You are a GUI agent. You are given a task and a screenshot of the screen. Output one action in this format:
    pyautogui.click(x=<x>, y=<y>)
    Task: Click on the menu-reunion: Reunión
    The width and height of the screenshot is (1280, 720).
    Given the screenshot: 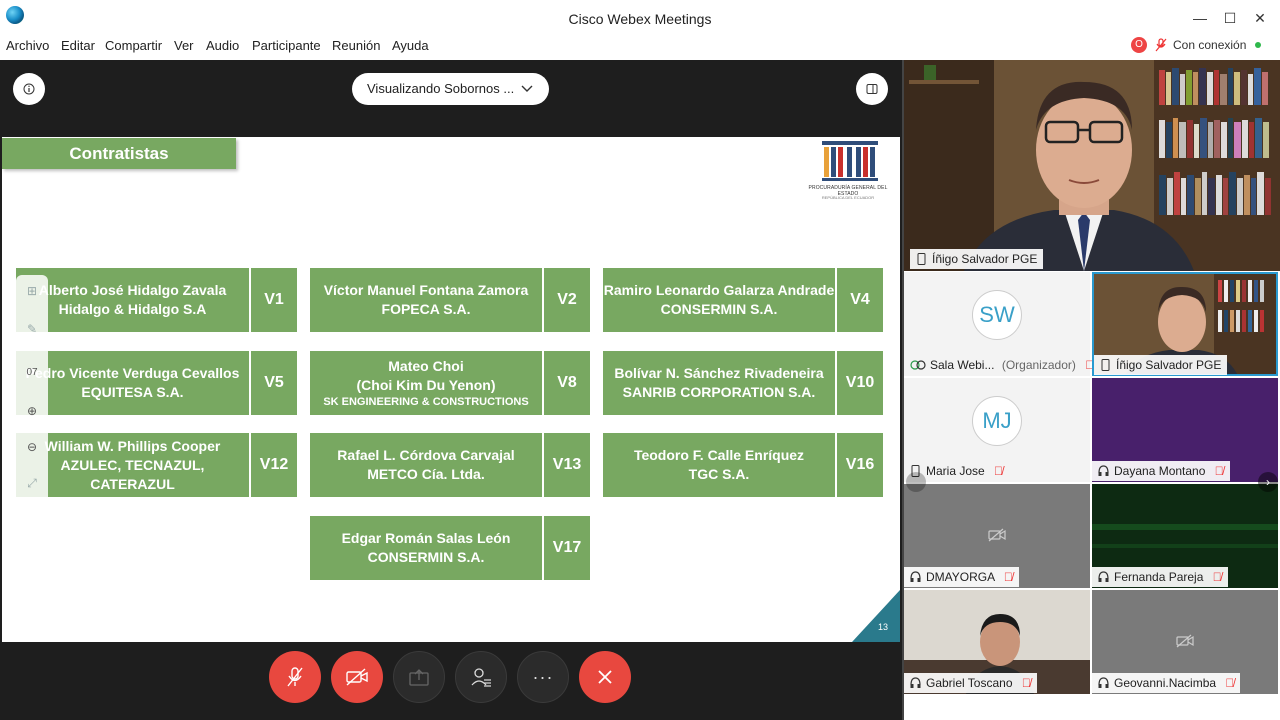 What is the action you would take?
    pyautogui.click(x=356, y=45)
    